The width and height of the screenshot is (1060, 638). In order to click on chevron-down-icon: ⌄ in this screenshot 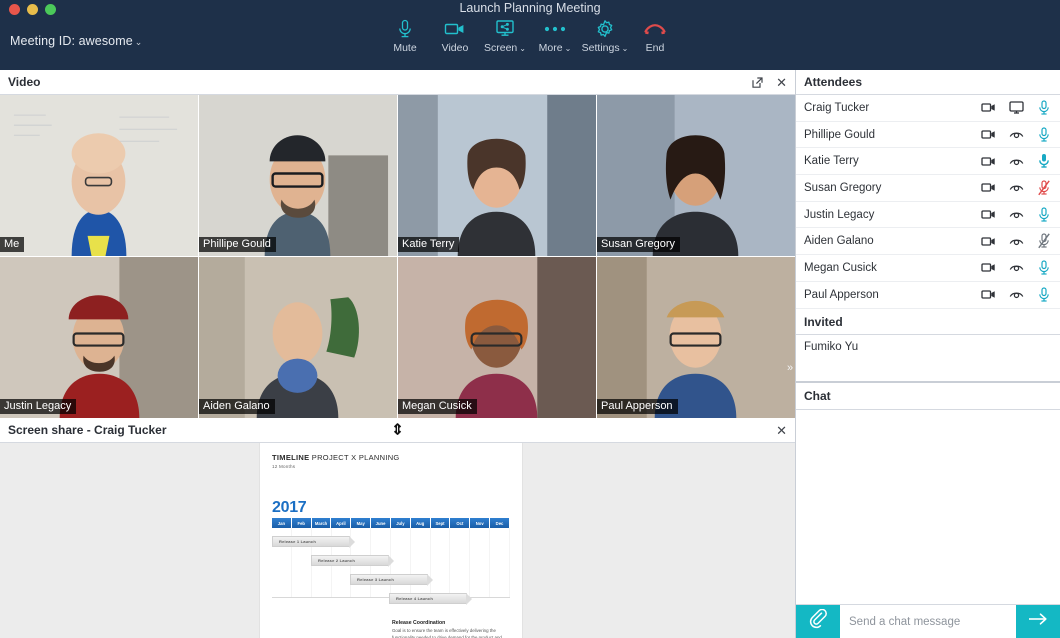, I will do `click(568, 48)`.